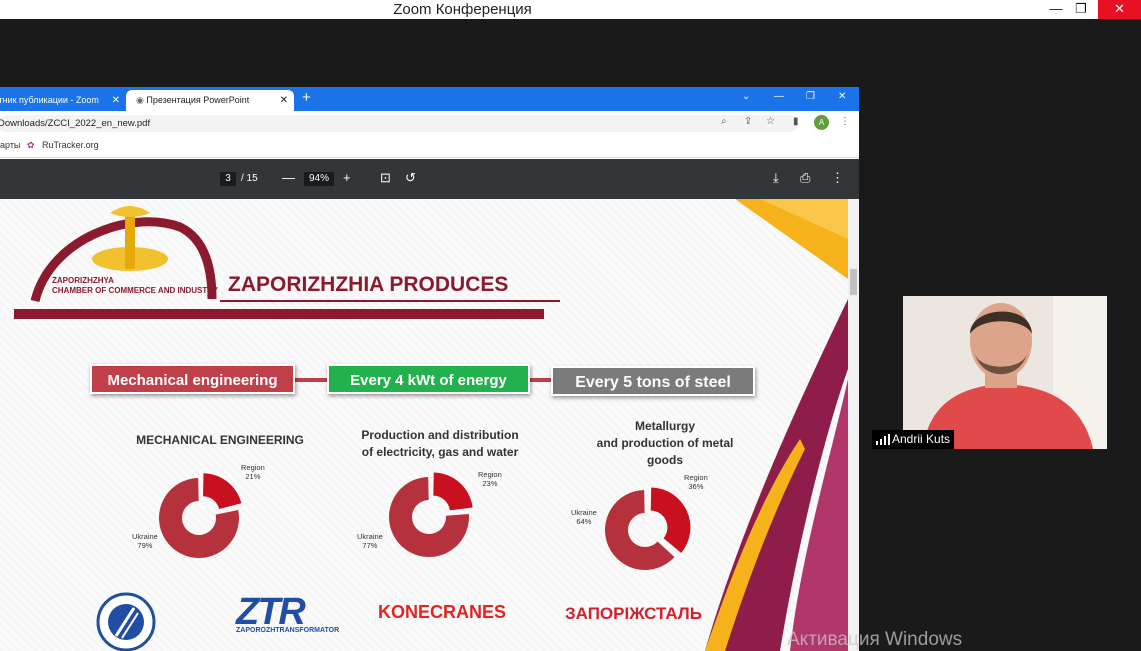  What do you see at coordinates (429, 146) in the screenshot?
I see `bookmarks-bar: арты ✿ RuTracker.org` at bounding box center [429, 146].